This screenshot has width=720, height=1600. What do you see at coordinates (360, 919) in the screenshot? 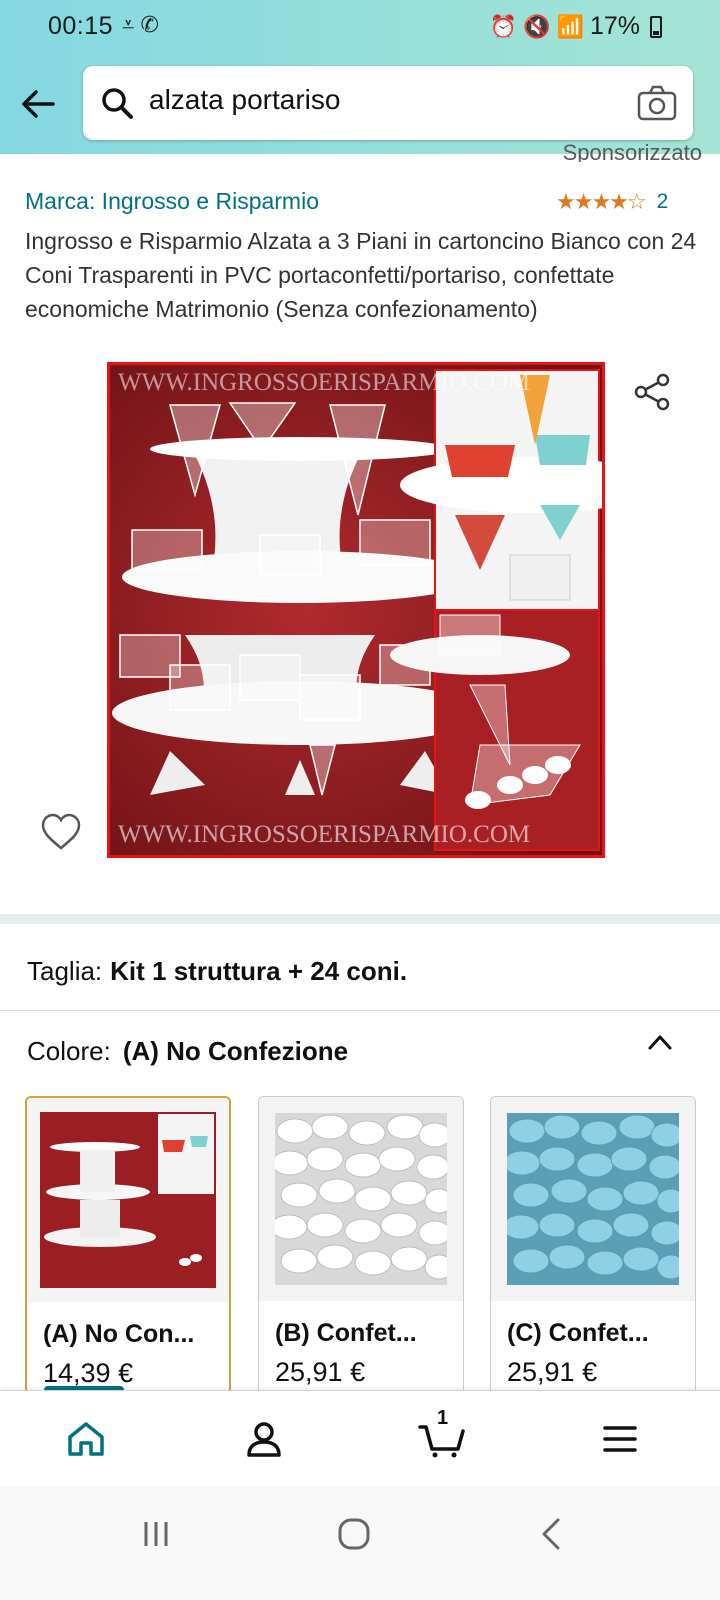
I see `section-divider` at bounding box center [360, 919].